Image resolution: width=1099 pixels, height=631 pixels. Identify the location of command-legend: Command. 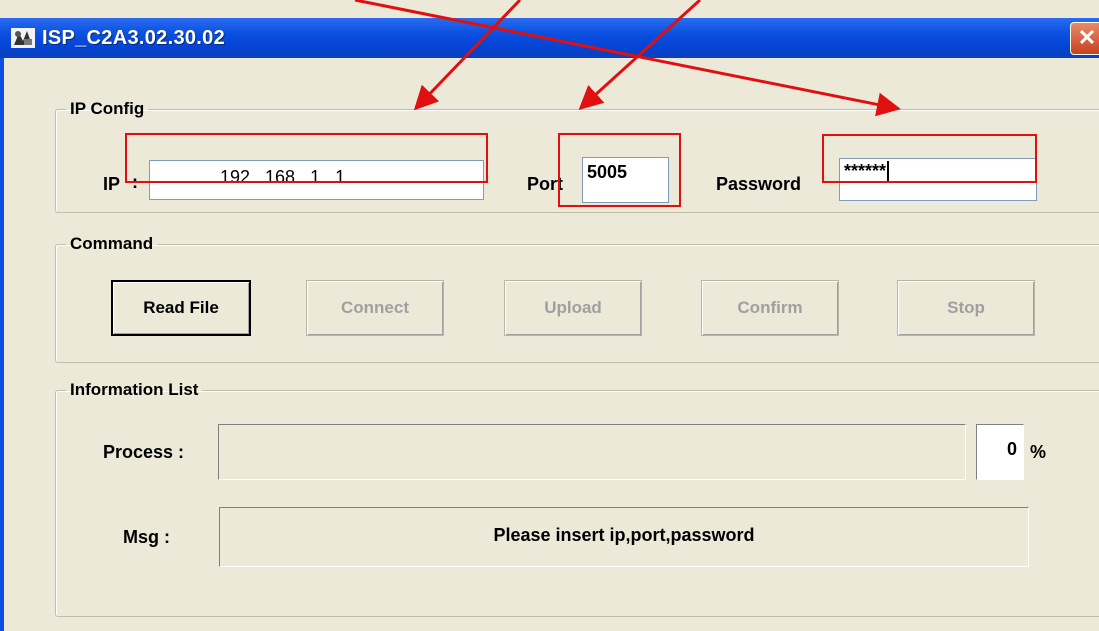
(112, 243).